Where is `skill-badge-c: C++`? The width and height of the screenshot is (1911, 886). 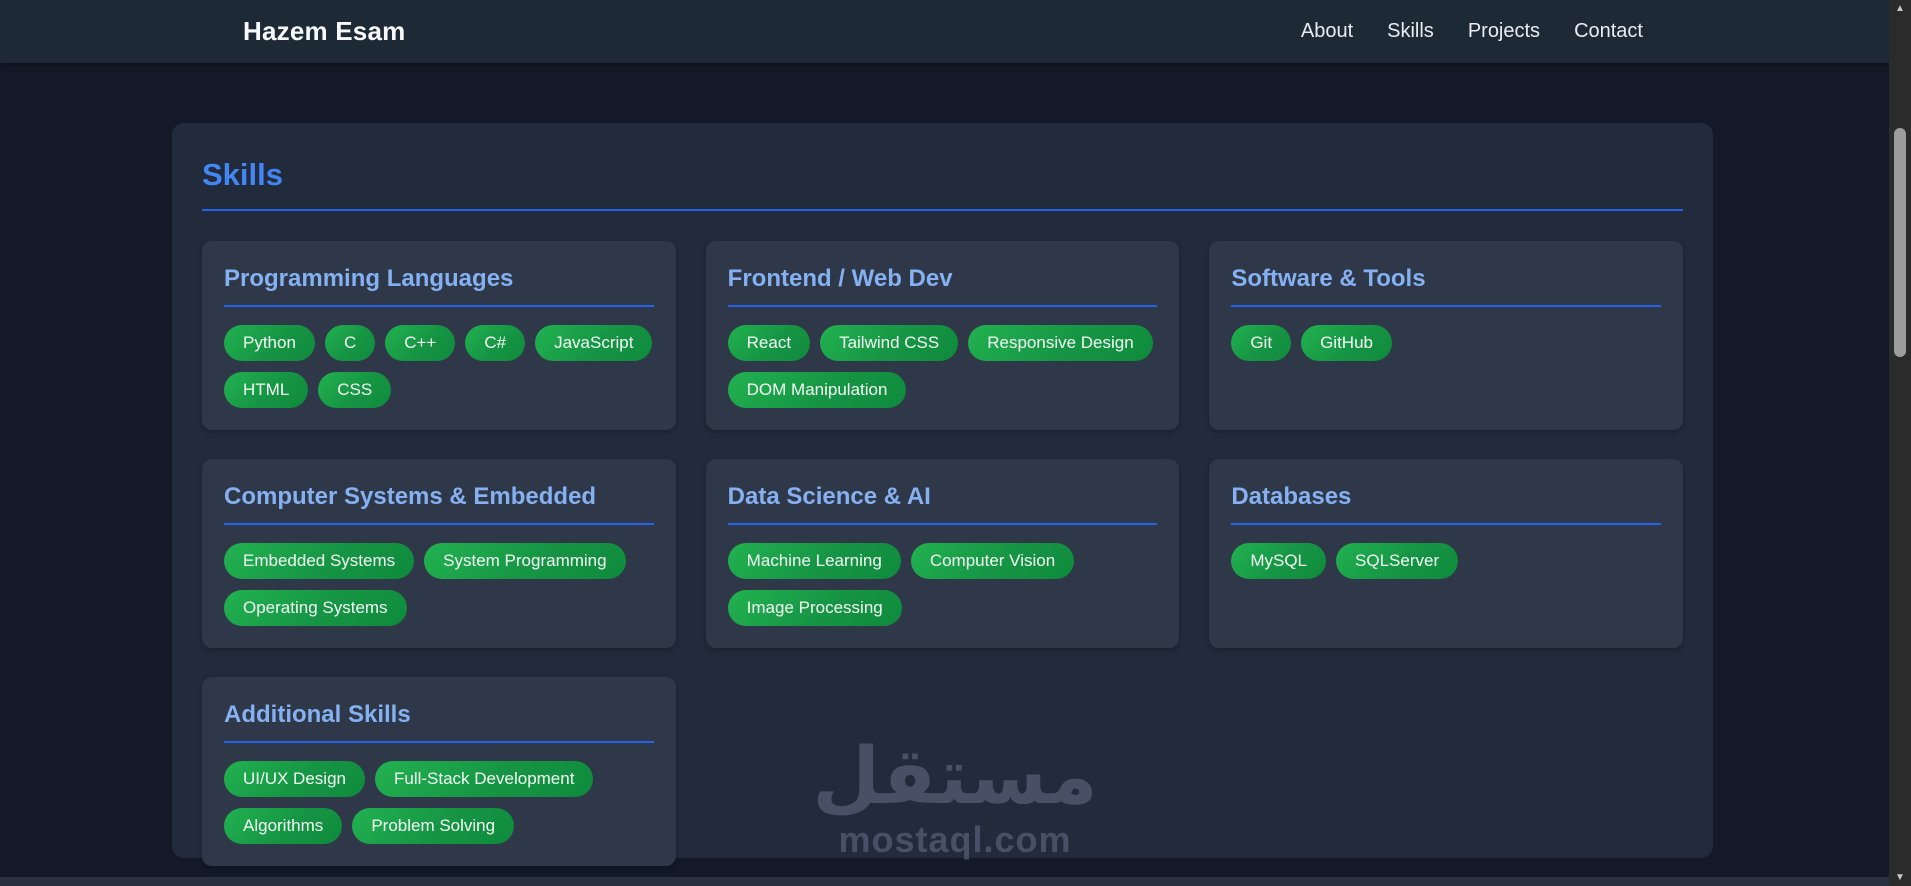
skill-badge-c: C++ is located at coordinates (420, 343).